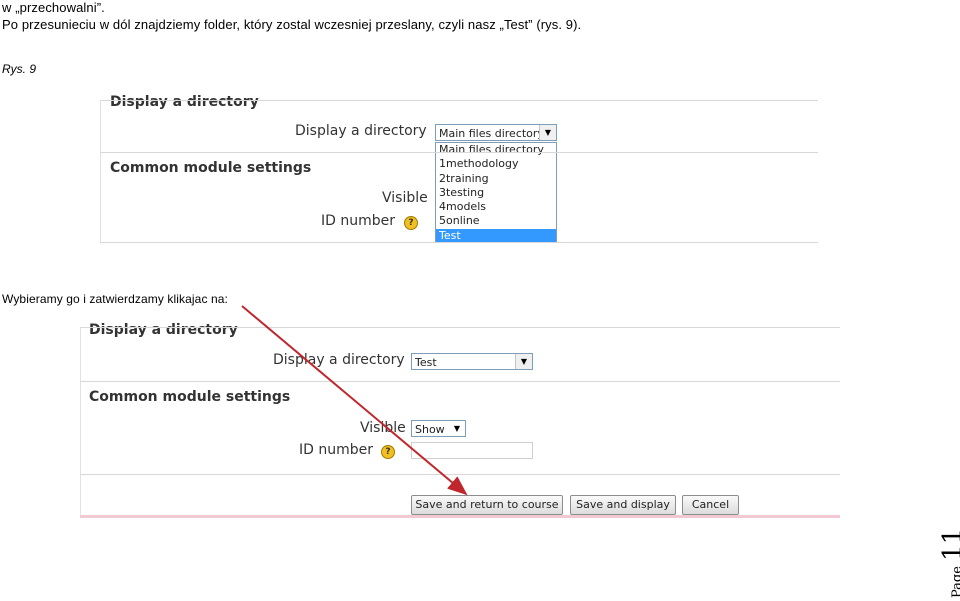 The width and height of the screenshot is (960, 601). I want to click on save-and-display-button: Save and display, so click(623, 505).